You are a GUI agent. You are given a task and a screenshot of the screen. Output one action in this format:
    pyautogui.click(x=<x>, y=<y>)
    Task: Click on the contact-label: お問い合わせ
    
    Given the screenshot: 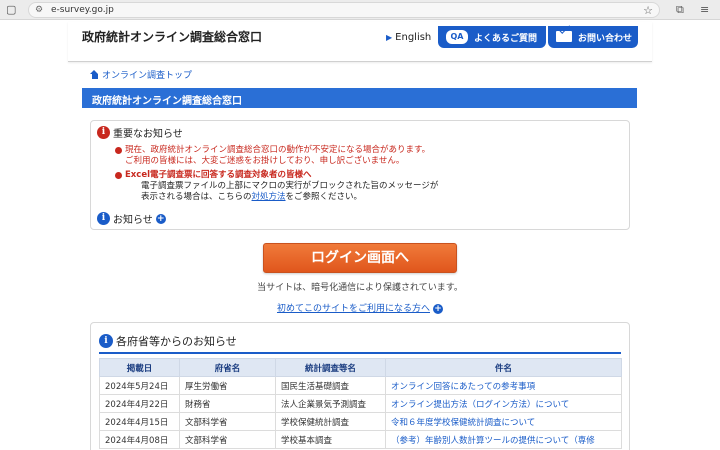 What is the action you would take?
    pyautogui.click(x=605, y=39)
    